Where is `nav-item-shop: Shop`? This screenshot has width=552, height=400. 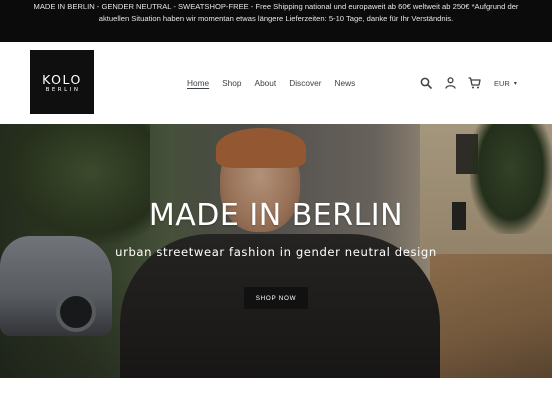
nav-item-shop: Shop is located at coordinates (231, 83).